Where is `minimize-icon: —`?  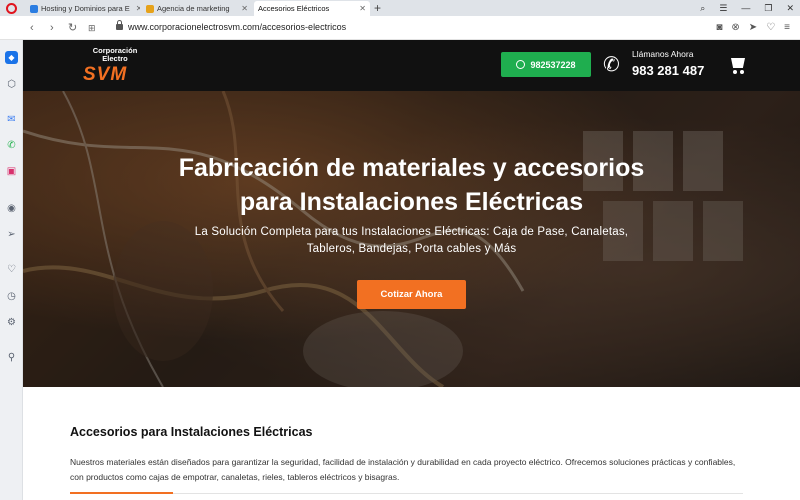 minimize-icon: — is located at coordinates (745, 8).